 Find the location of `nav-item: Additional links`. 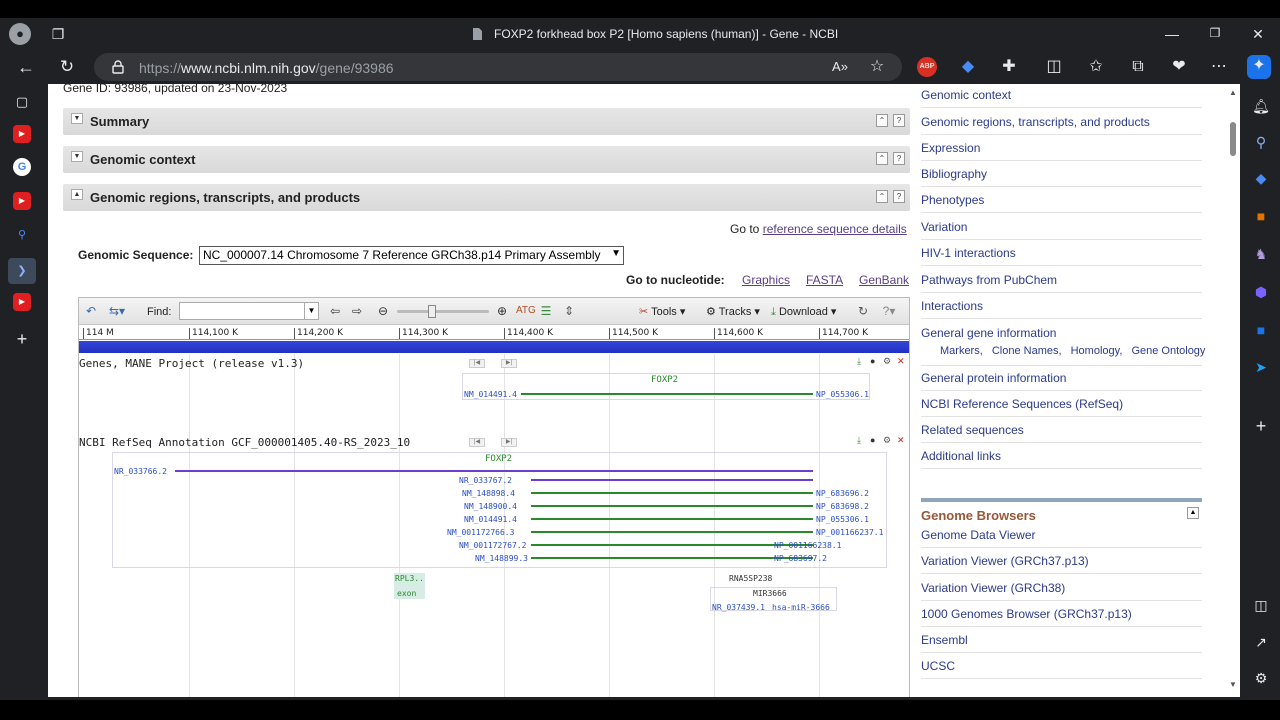

nav-item: Additional links is located at coordinates (1061, 459).